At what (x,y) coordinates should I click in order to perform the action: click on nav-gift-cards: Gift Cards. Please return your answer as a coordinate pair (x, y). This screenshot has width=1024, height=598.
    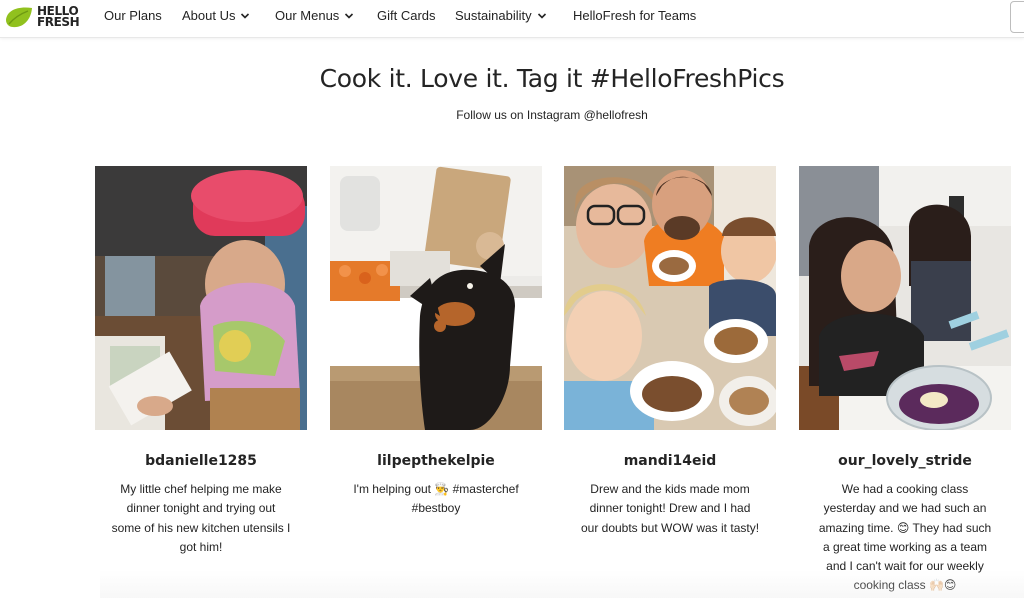
    Looking at the image, I should click on (406, 15).